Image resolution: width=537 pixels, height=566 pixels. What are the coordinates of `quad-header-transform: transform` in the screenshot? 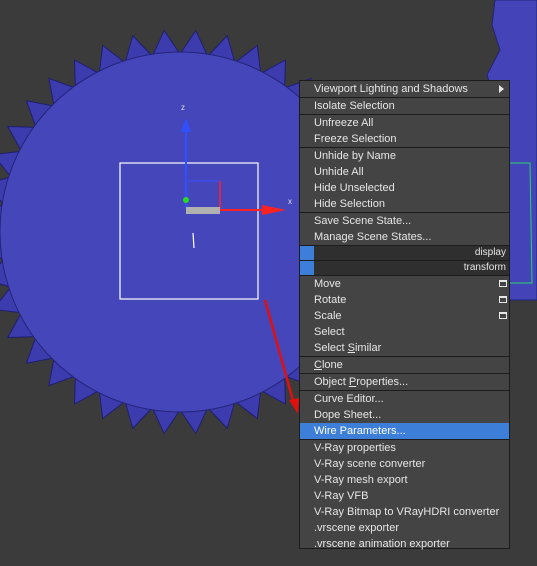 It's located at (404, 268).